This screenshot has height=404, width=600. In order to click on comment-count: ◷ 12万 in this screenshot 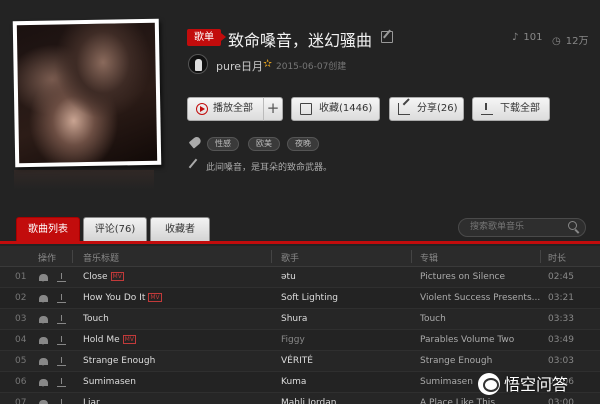, I will do `click(570, 41)`.